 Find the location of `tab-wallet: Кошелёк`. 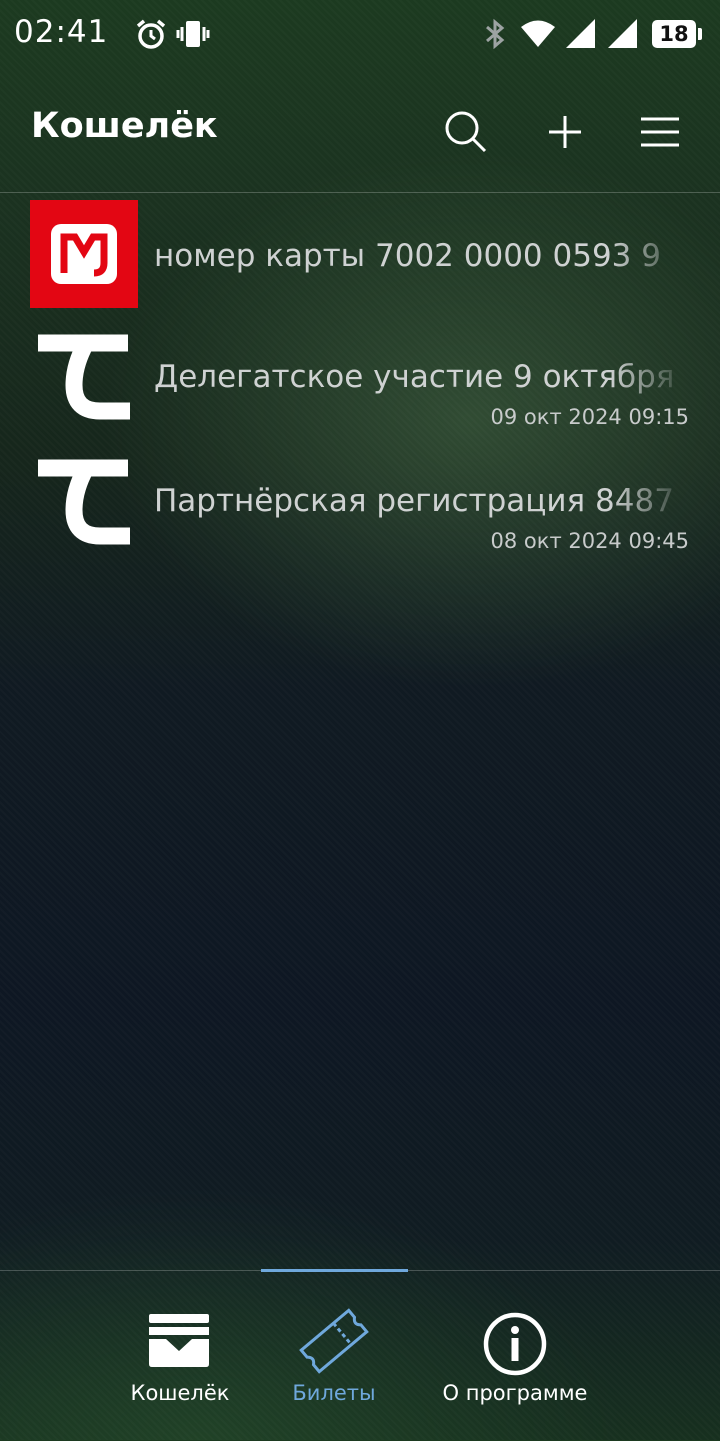

tab-wallet: Кошелёк is located at coordinates (180, 1356).